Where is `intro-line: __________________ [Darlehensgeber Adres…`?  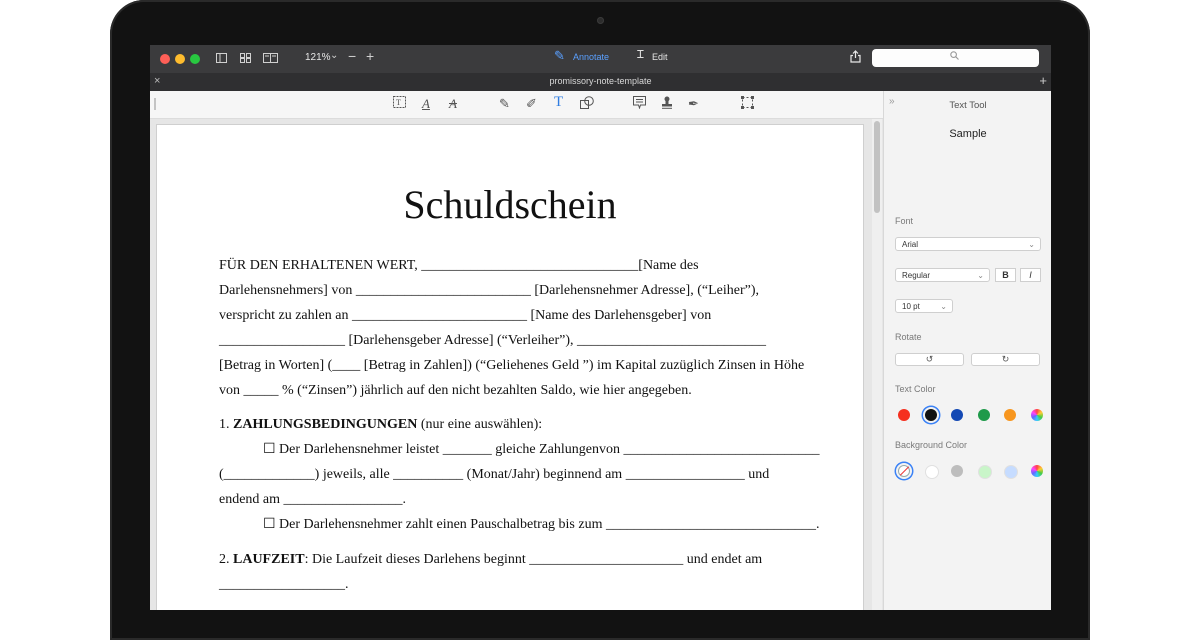 intro-line: __________________ [Darlehensgeber Adres… is located at coordinates (493, 340).